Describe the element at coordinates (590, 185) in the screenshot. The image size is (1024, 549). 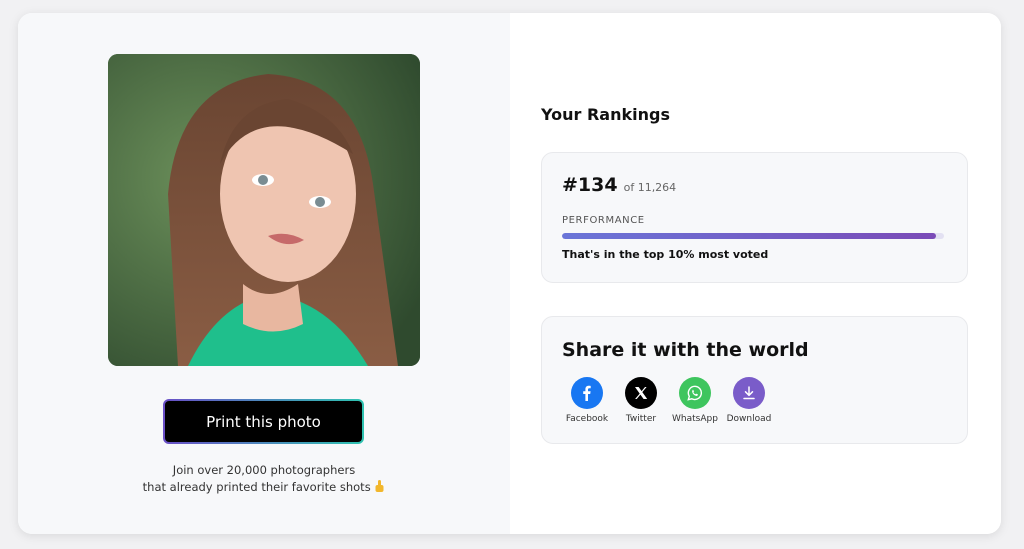
I see `rank-number: #134` at that location.